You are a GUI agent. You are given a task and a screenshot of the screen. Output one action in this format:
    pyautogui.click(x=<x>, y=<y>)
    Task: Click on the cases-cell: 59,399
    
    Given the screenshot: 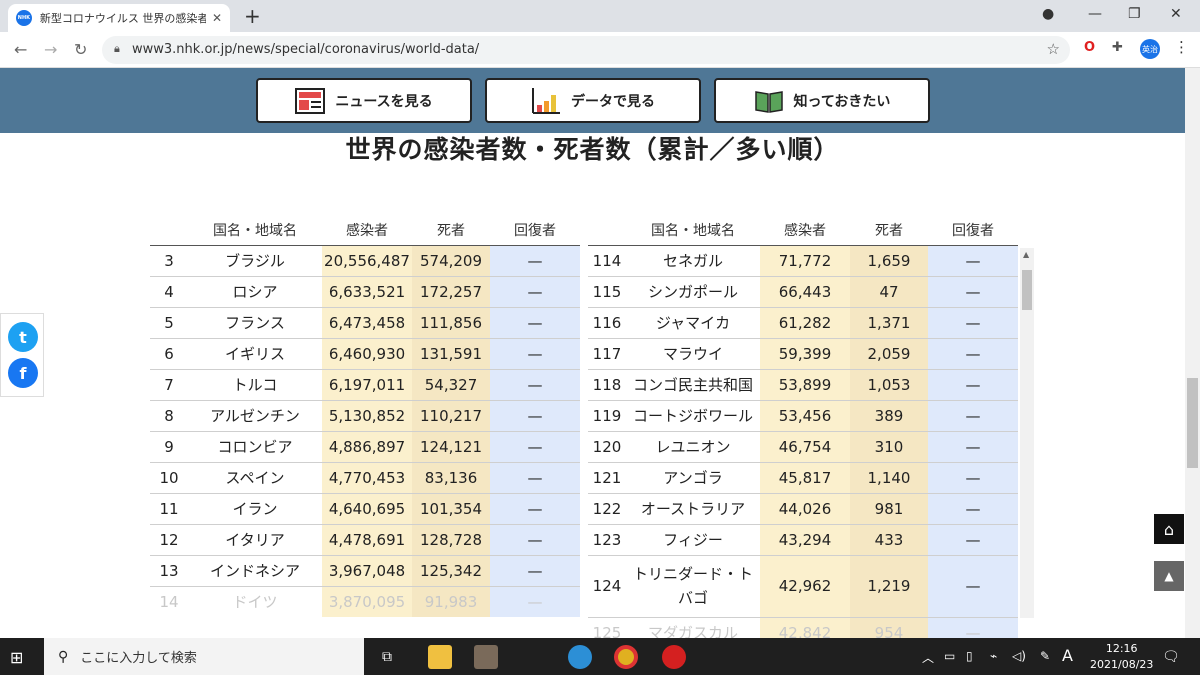 What is the action you would take?
    pyautogui.click(x=805, y=354)
    